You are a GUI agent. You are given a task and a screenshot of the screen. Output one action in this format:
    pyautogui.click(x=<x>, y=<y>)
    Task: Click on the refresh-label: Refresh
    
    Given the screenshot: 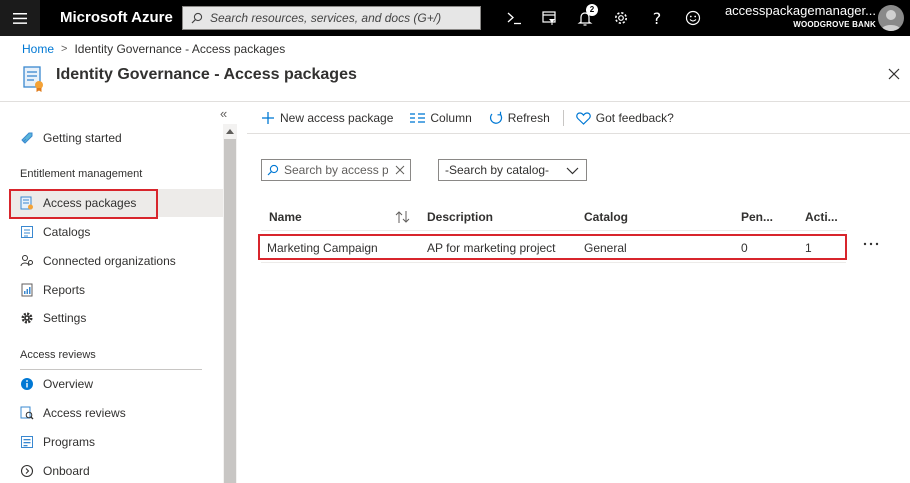 What is the action you would take?
    pyautogui.click(x=528, y=118)
    